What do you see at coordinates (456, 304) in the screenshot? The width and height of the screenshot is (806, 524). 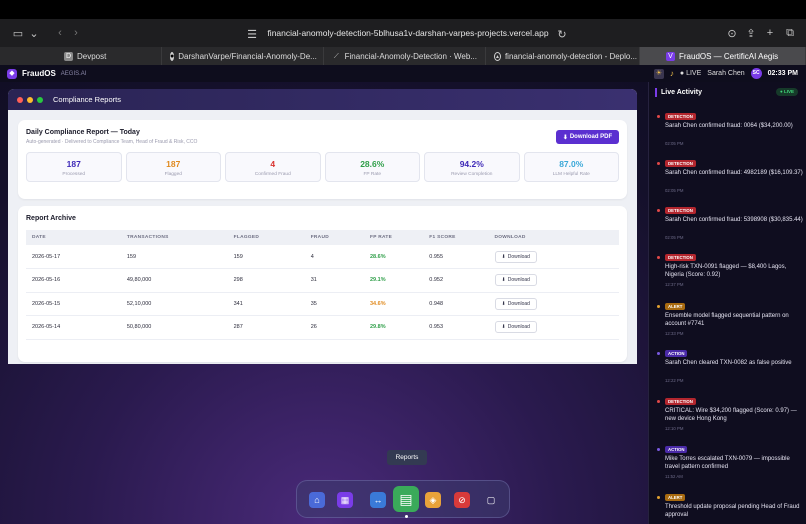 I see `cell-f1: 0.948` at bounding box center [456, 304].